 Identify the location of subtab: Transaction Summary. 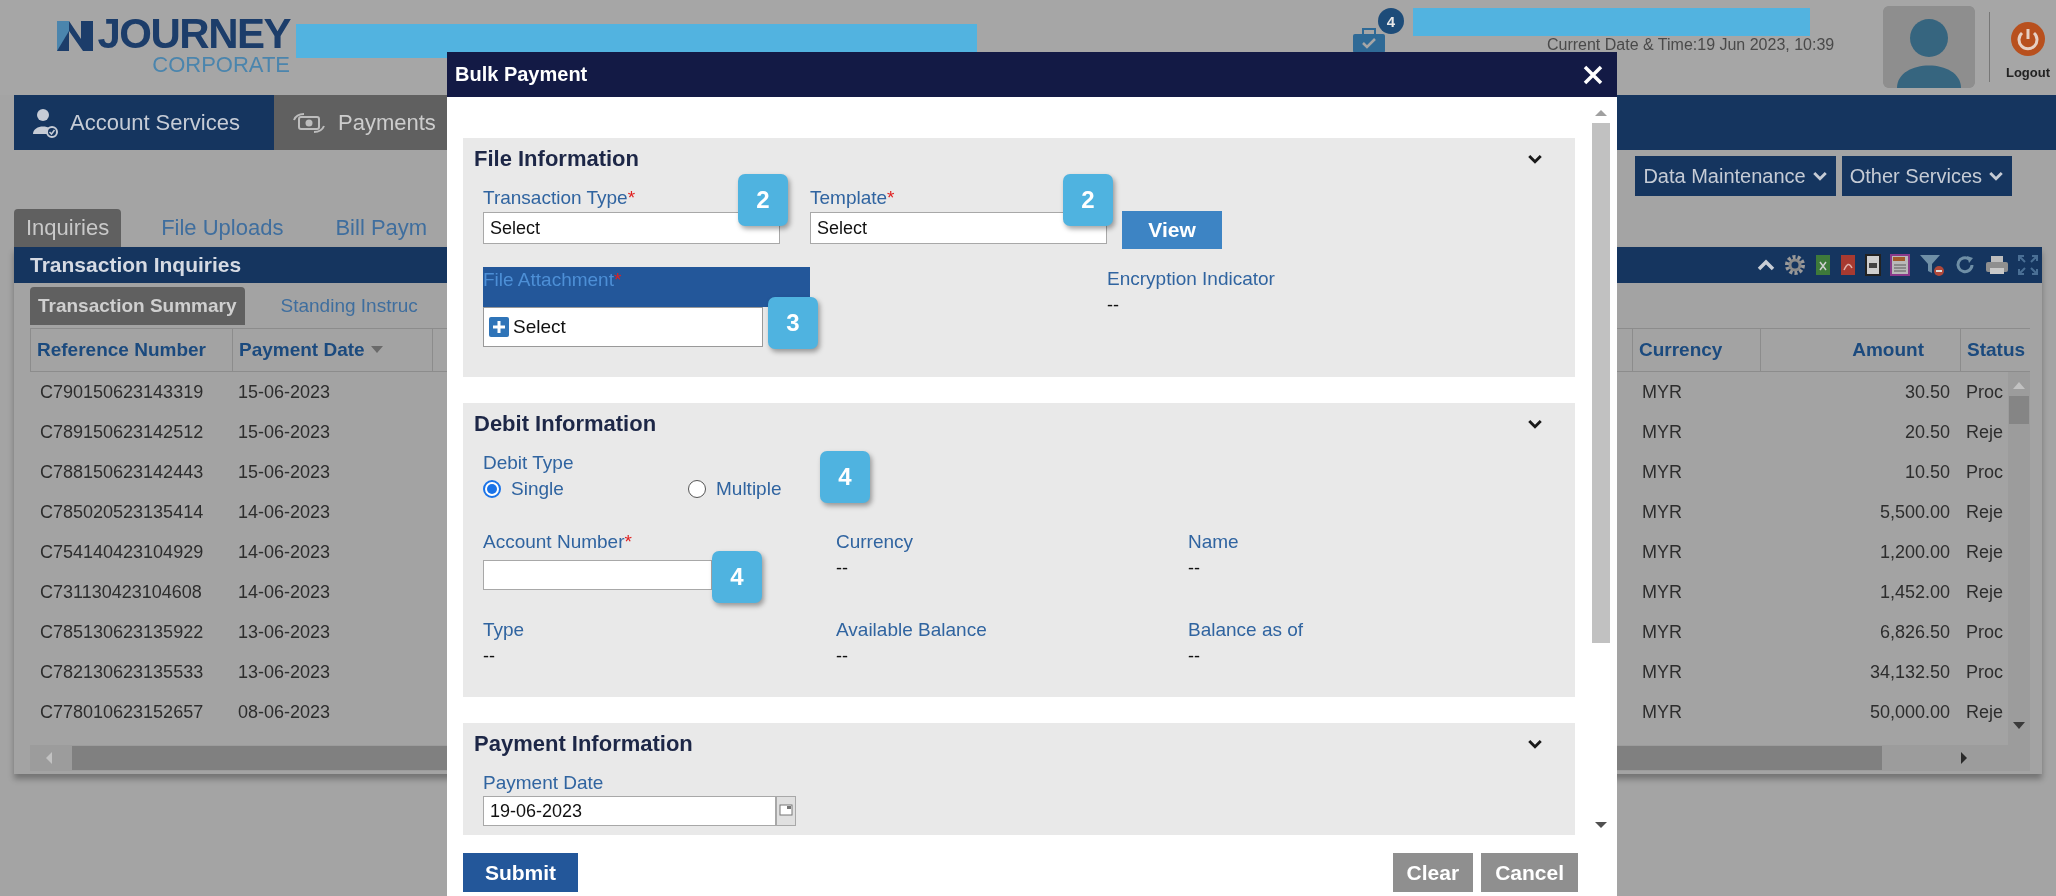
(137, 306).